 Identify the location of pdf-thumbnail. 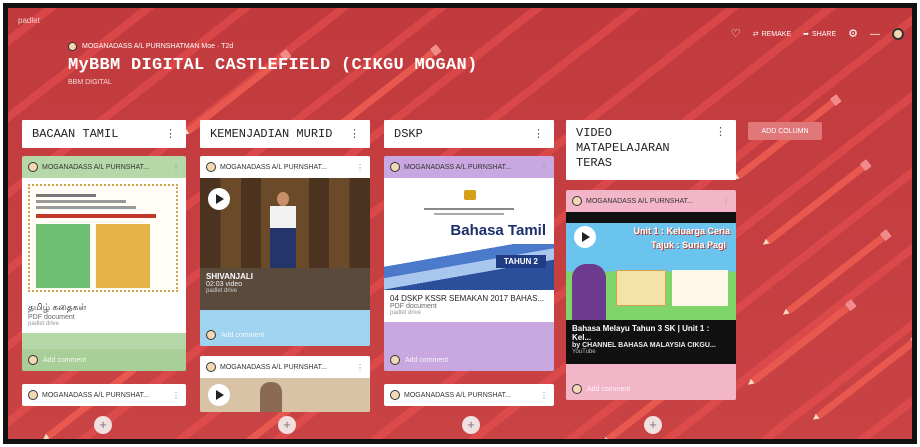
(104, 238).